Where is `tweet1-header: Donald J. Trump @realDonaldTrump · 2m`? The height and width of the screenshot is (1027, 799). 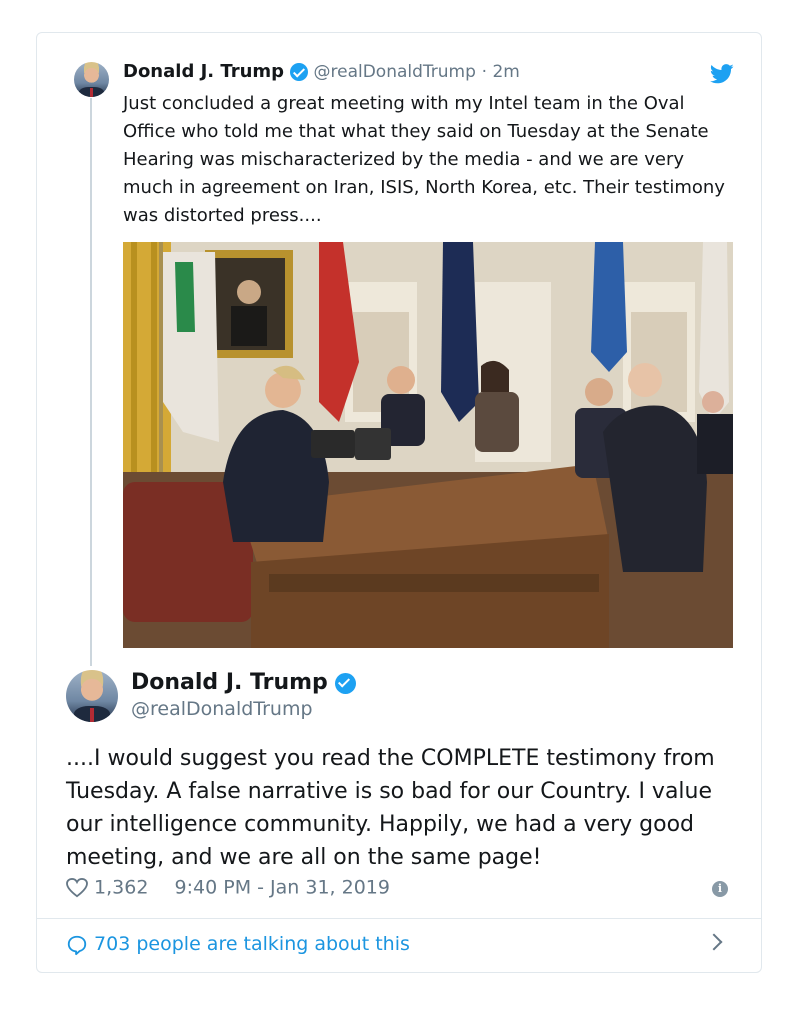 tweet1-header: Donald J. Trump @realDonaldTrump · 2m is located at coordinates (321, 71).